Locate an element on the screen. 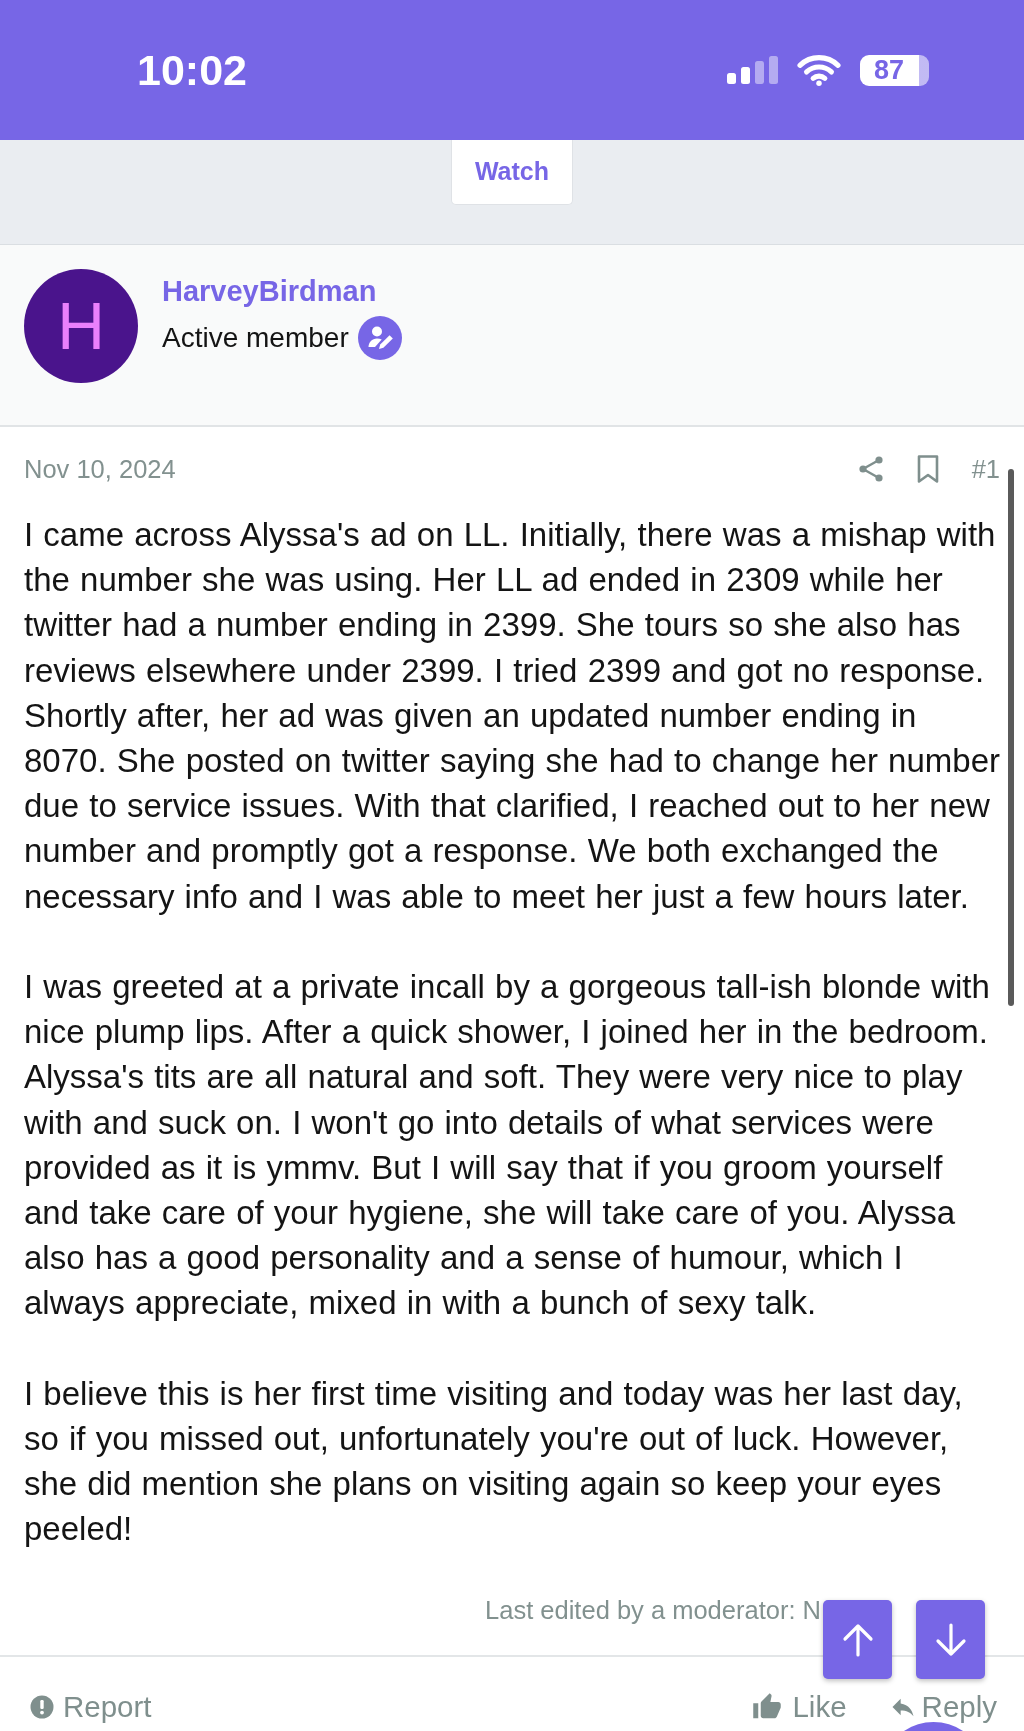  user-title: Active member is located at coordinates (255, 338).